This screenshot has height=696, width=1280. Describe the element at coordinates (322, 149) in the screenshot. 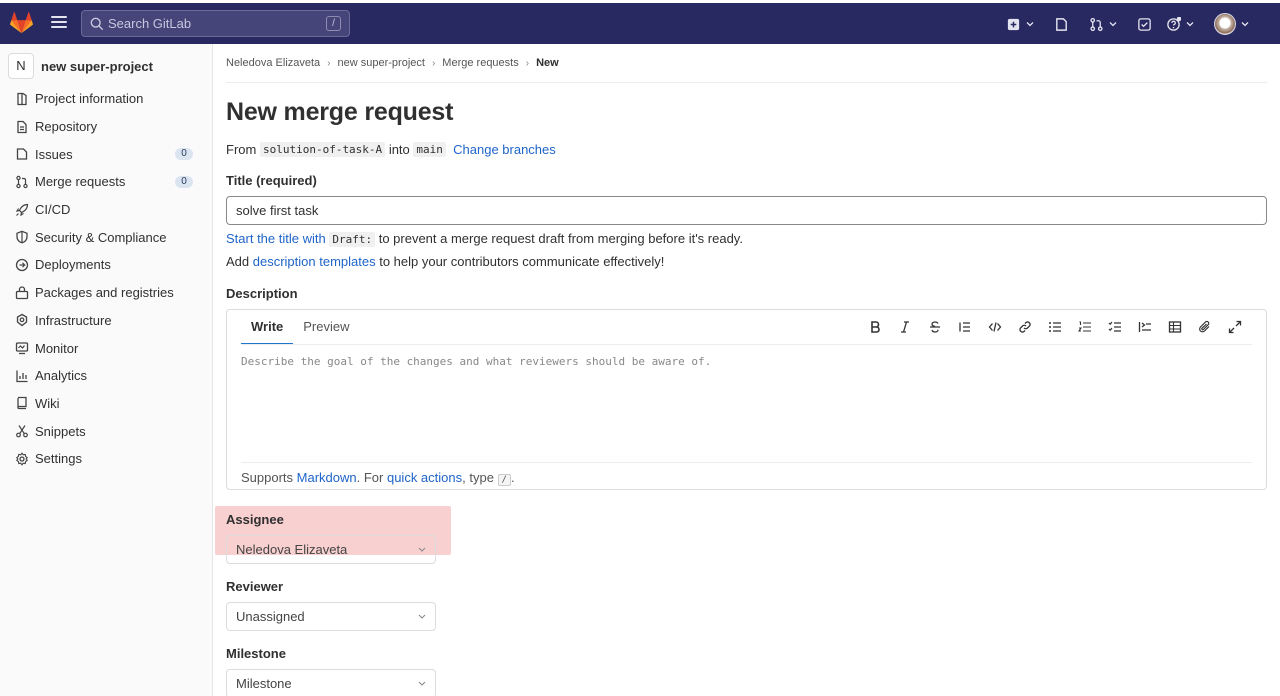

I see `source-branch: solution-of-task-A` at that location.